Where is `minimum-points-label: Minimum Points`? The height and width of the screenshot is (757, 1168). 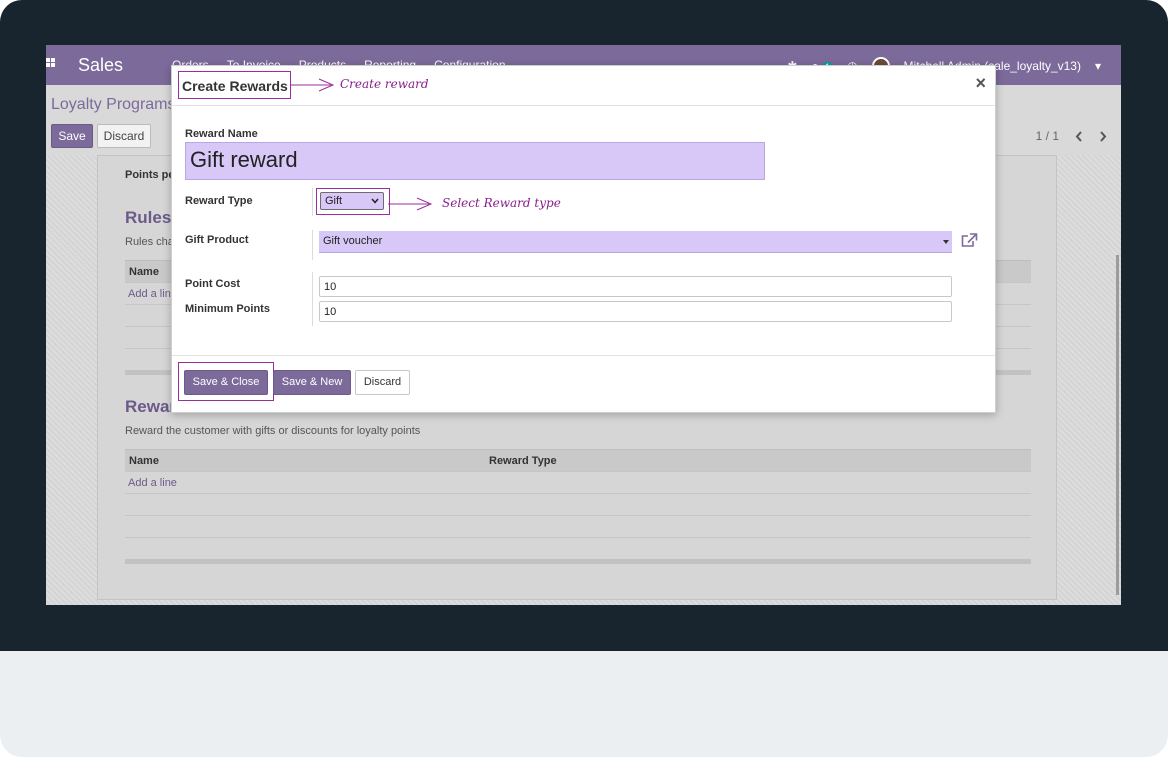 minimum-points-label: Minimum Points is located at coordinates (227, 309).